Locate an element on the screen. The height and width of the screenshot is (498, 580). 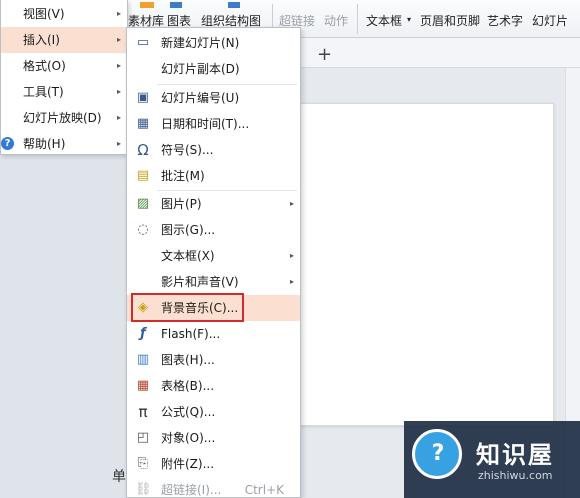
menu-item-label: 幻灯片放映(D) is located at coordinates (62, 118).